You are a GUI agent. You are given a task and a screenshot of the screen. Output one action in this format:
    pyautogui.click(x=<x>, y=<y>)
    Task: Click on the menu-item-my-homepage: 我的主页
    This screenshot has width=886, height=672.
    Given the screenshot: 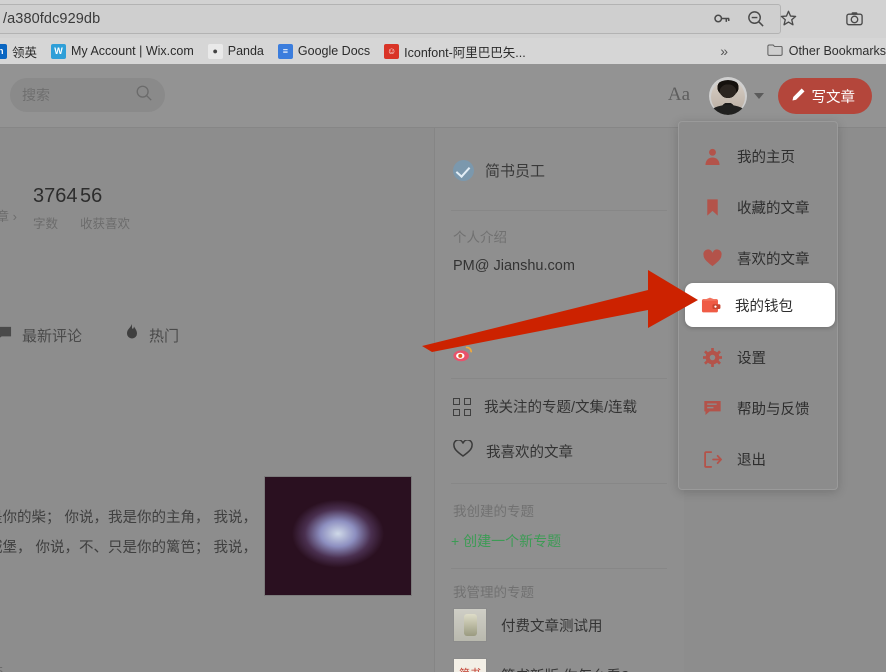 What is the action you would take?
    pyautogui.click(x=759, y=156)
    